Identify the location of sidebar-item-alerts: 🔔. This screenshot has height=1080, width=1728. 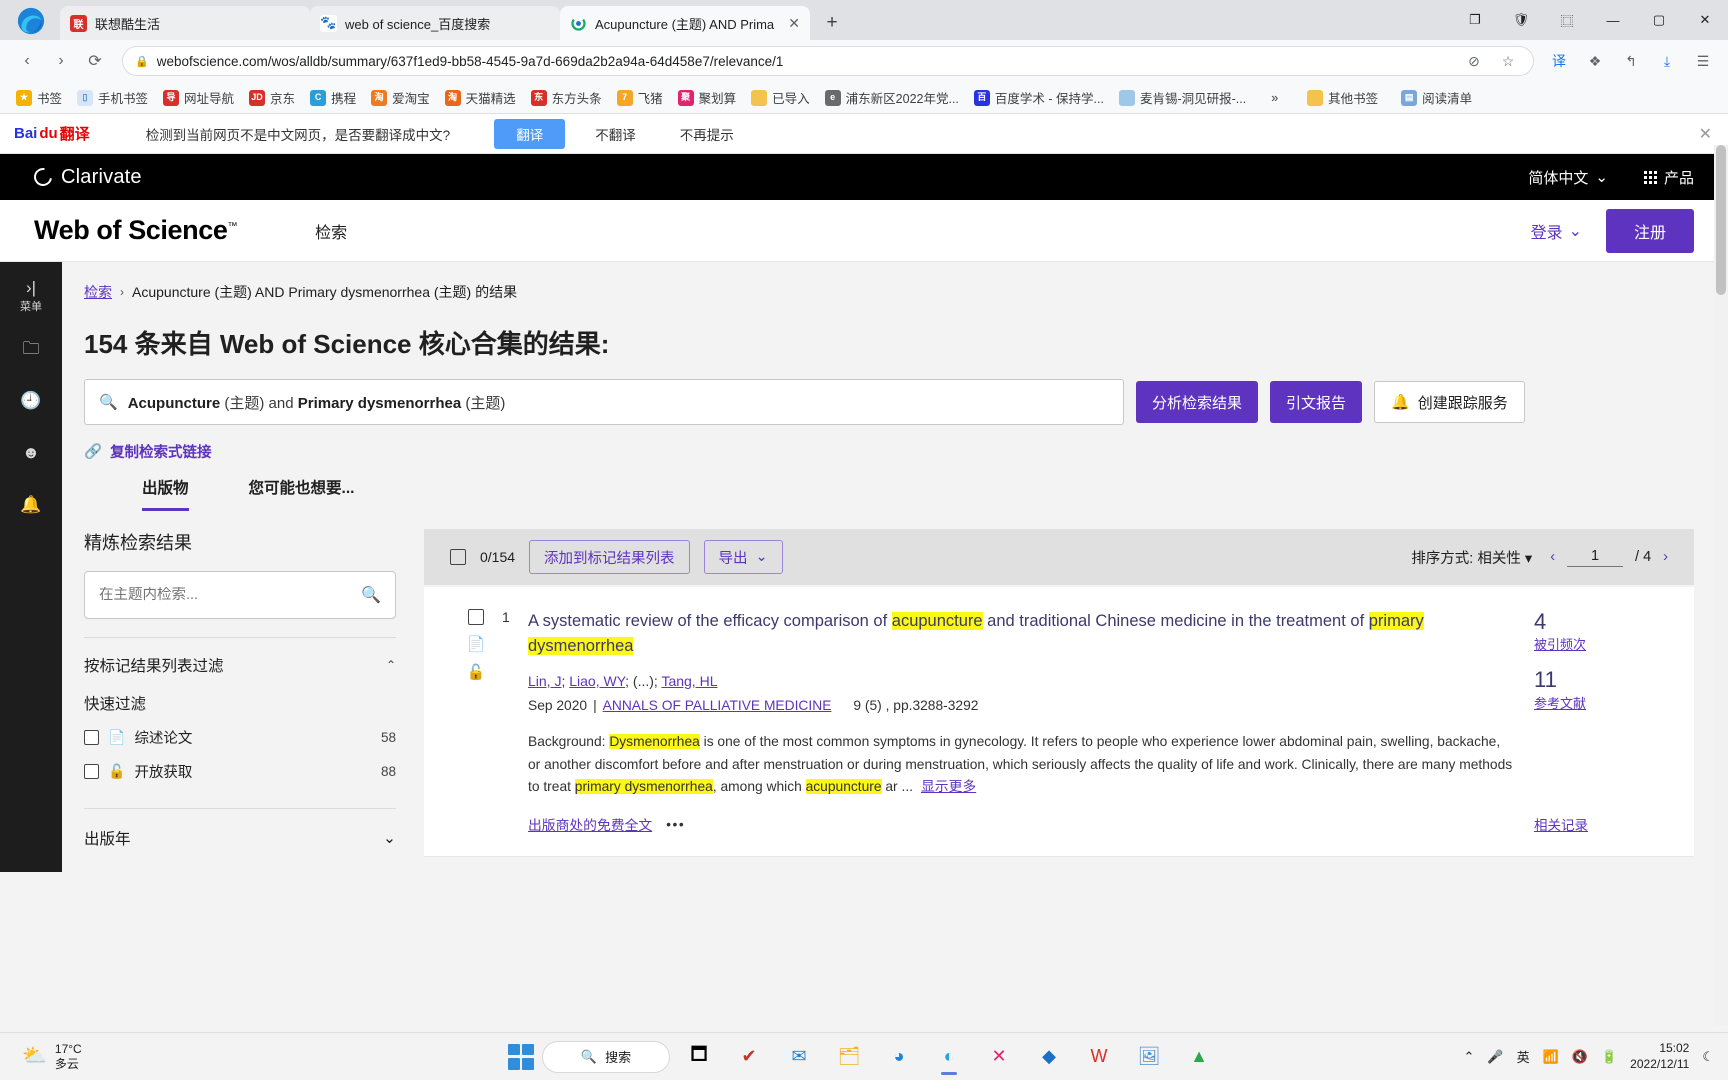
(31, 504).